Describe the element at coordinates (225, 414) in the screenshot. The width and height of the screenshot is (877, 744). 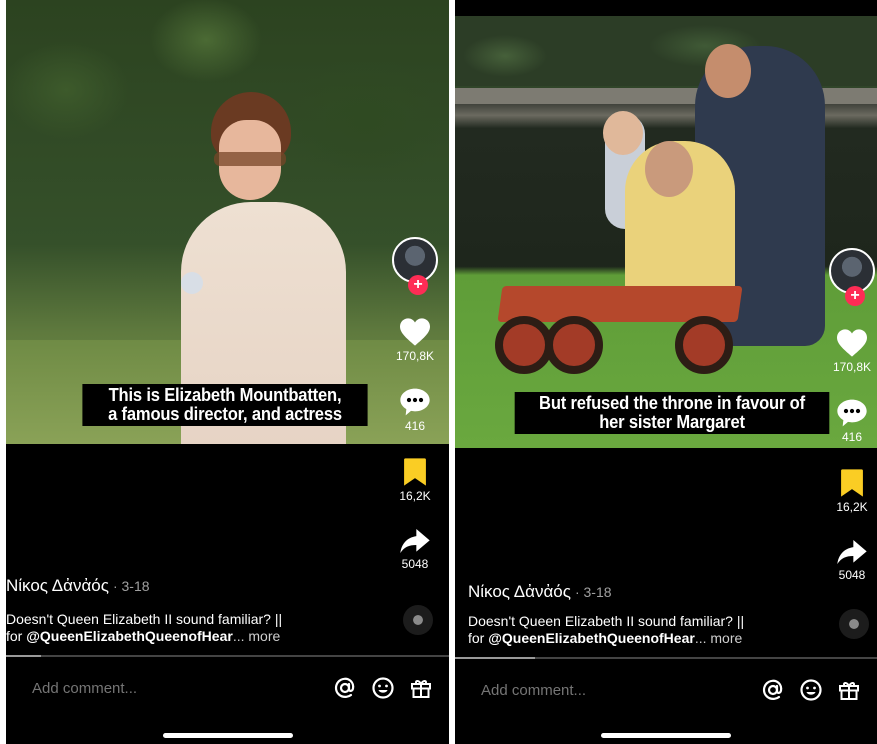
I see `caption-line-2: a famous director, and actress` at that location.